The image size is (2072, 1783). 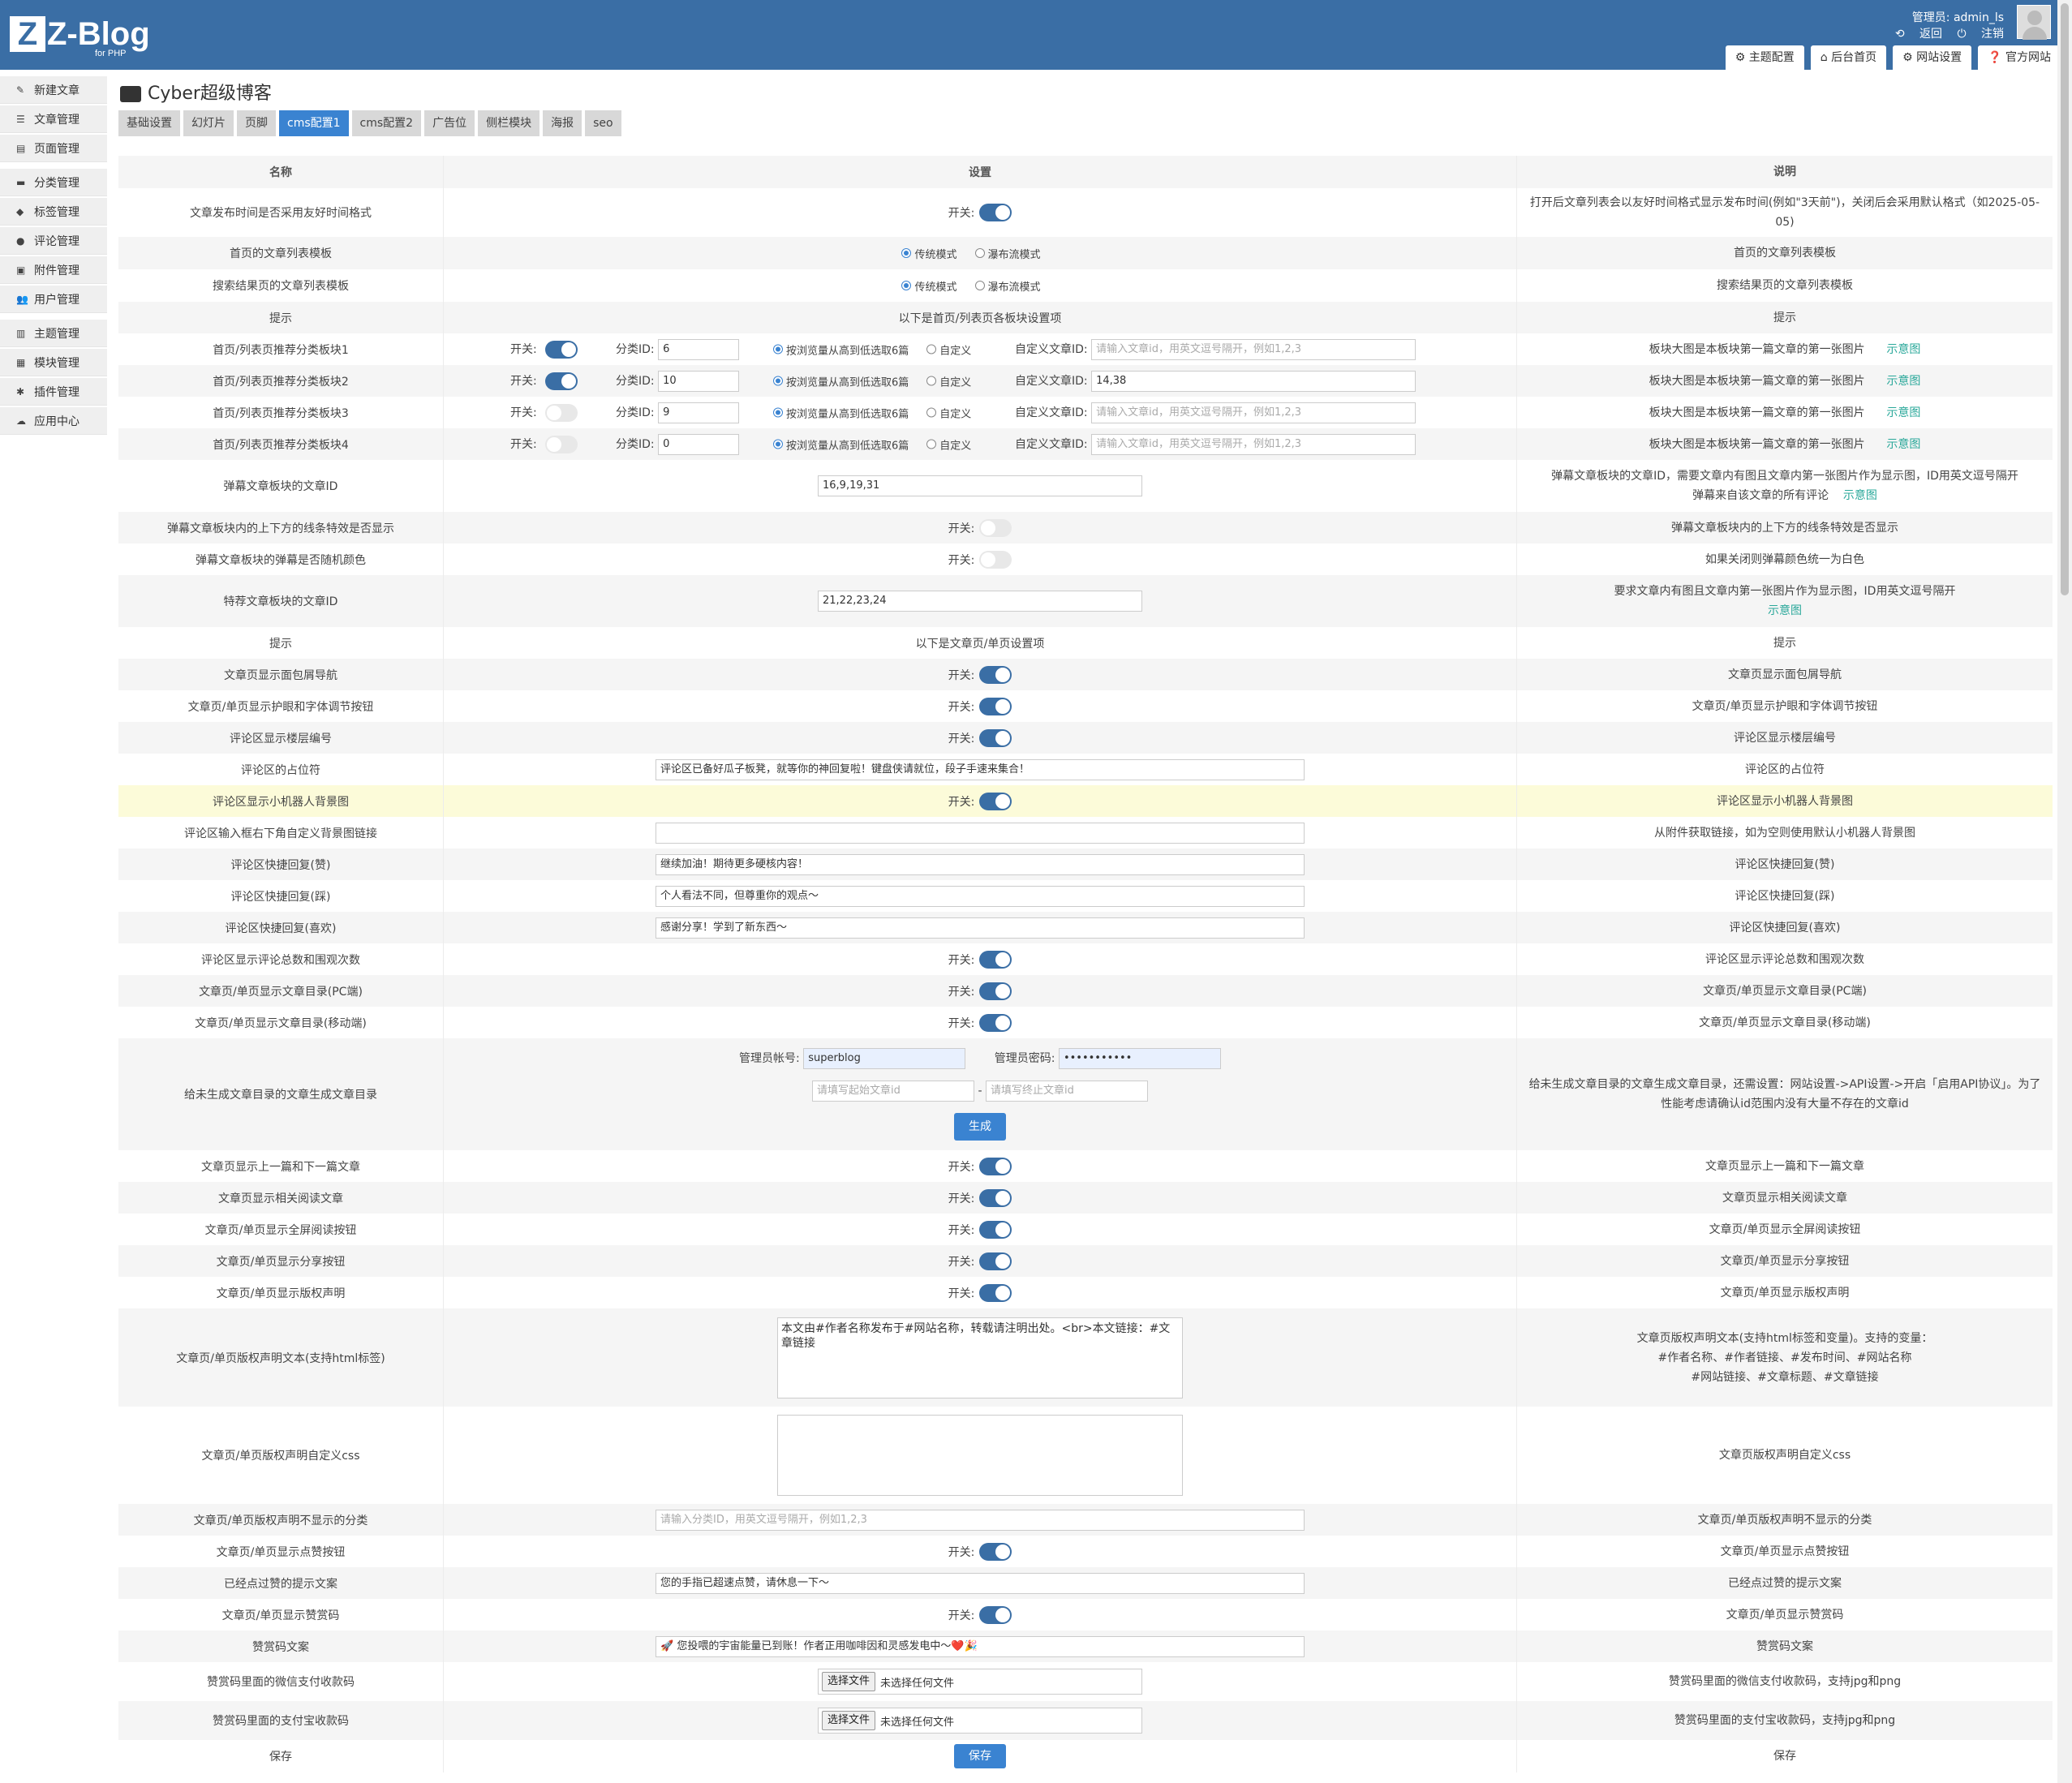 What do you see at coordinates (2034, 22) in the screenshot?
I see `avatar` at bounding box center [2034, 22].